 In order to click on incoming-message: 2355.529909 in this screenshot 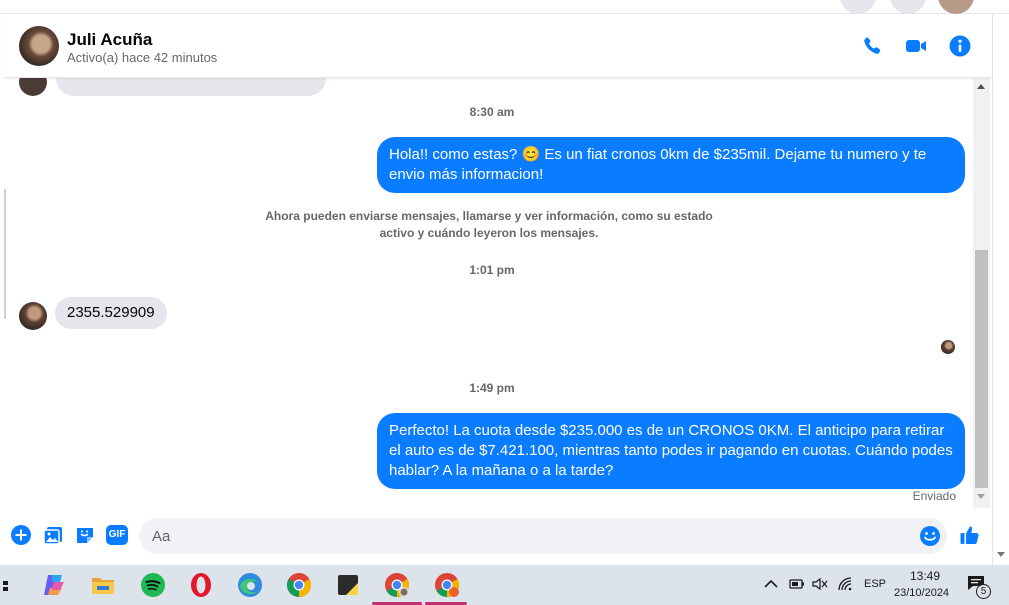, I will do `click(111, 313)`.